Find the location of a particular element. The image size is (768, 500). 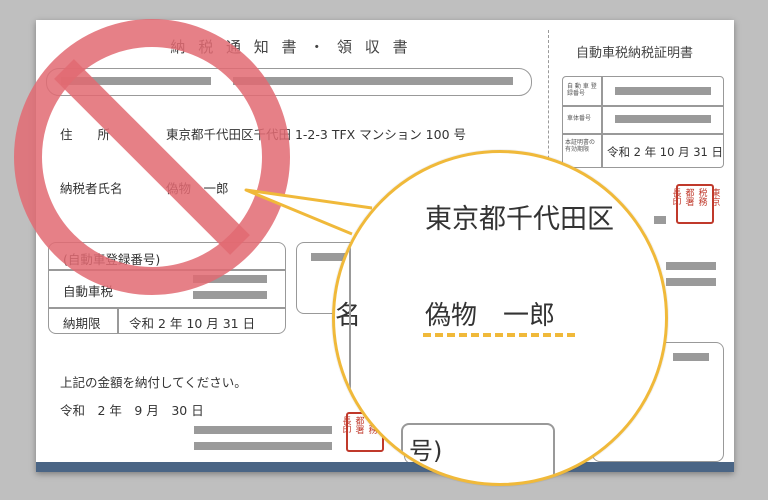

zoomed-box-edge is located at coordinates (343, 318).